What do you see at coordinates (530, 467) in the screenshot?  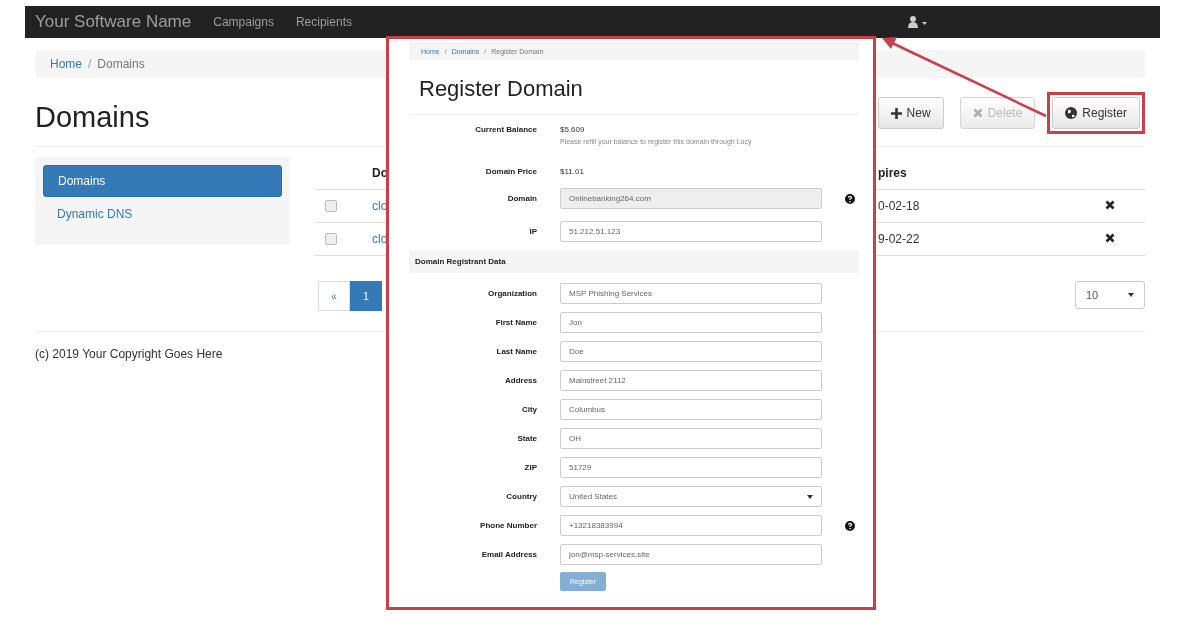 I see `field-label: ZIP` at bounding box center [530, 467].